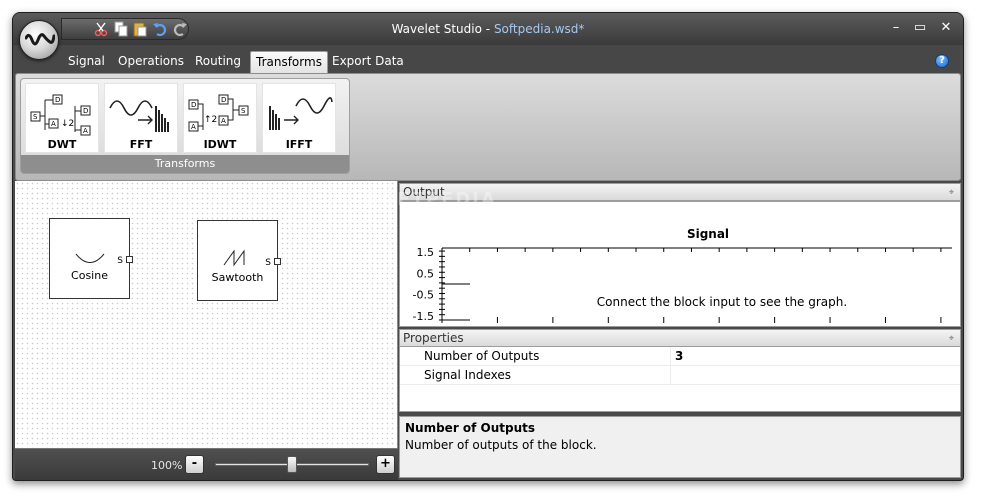 The width and height of the screenshot is (984, 500). I want to click on y-tick-label: -0.5, so click(423, 295).